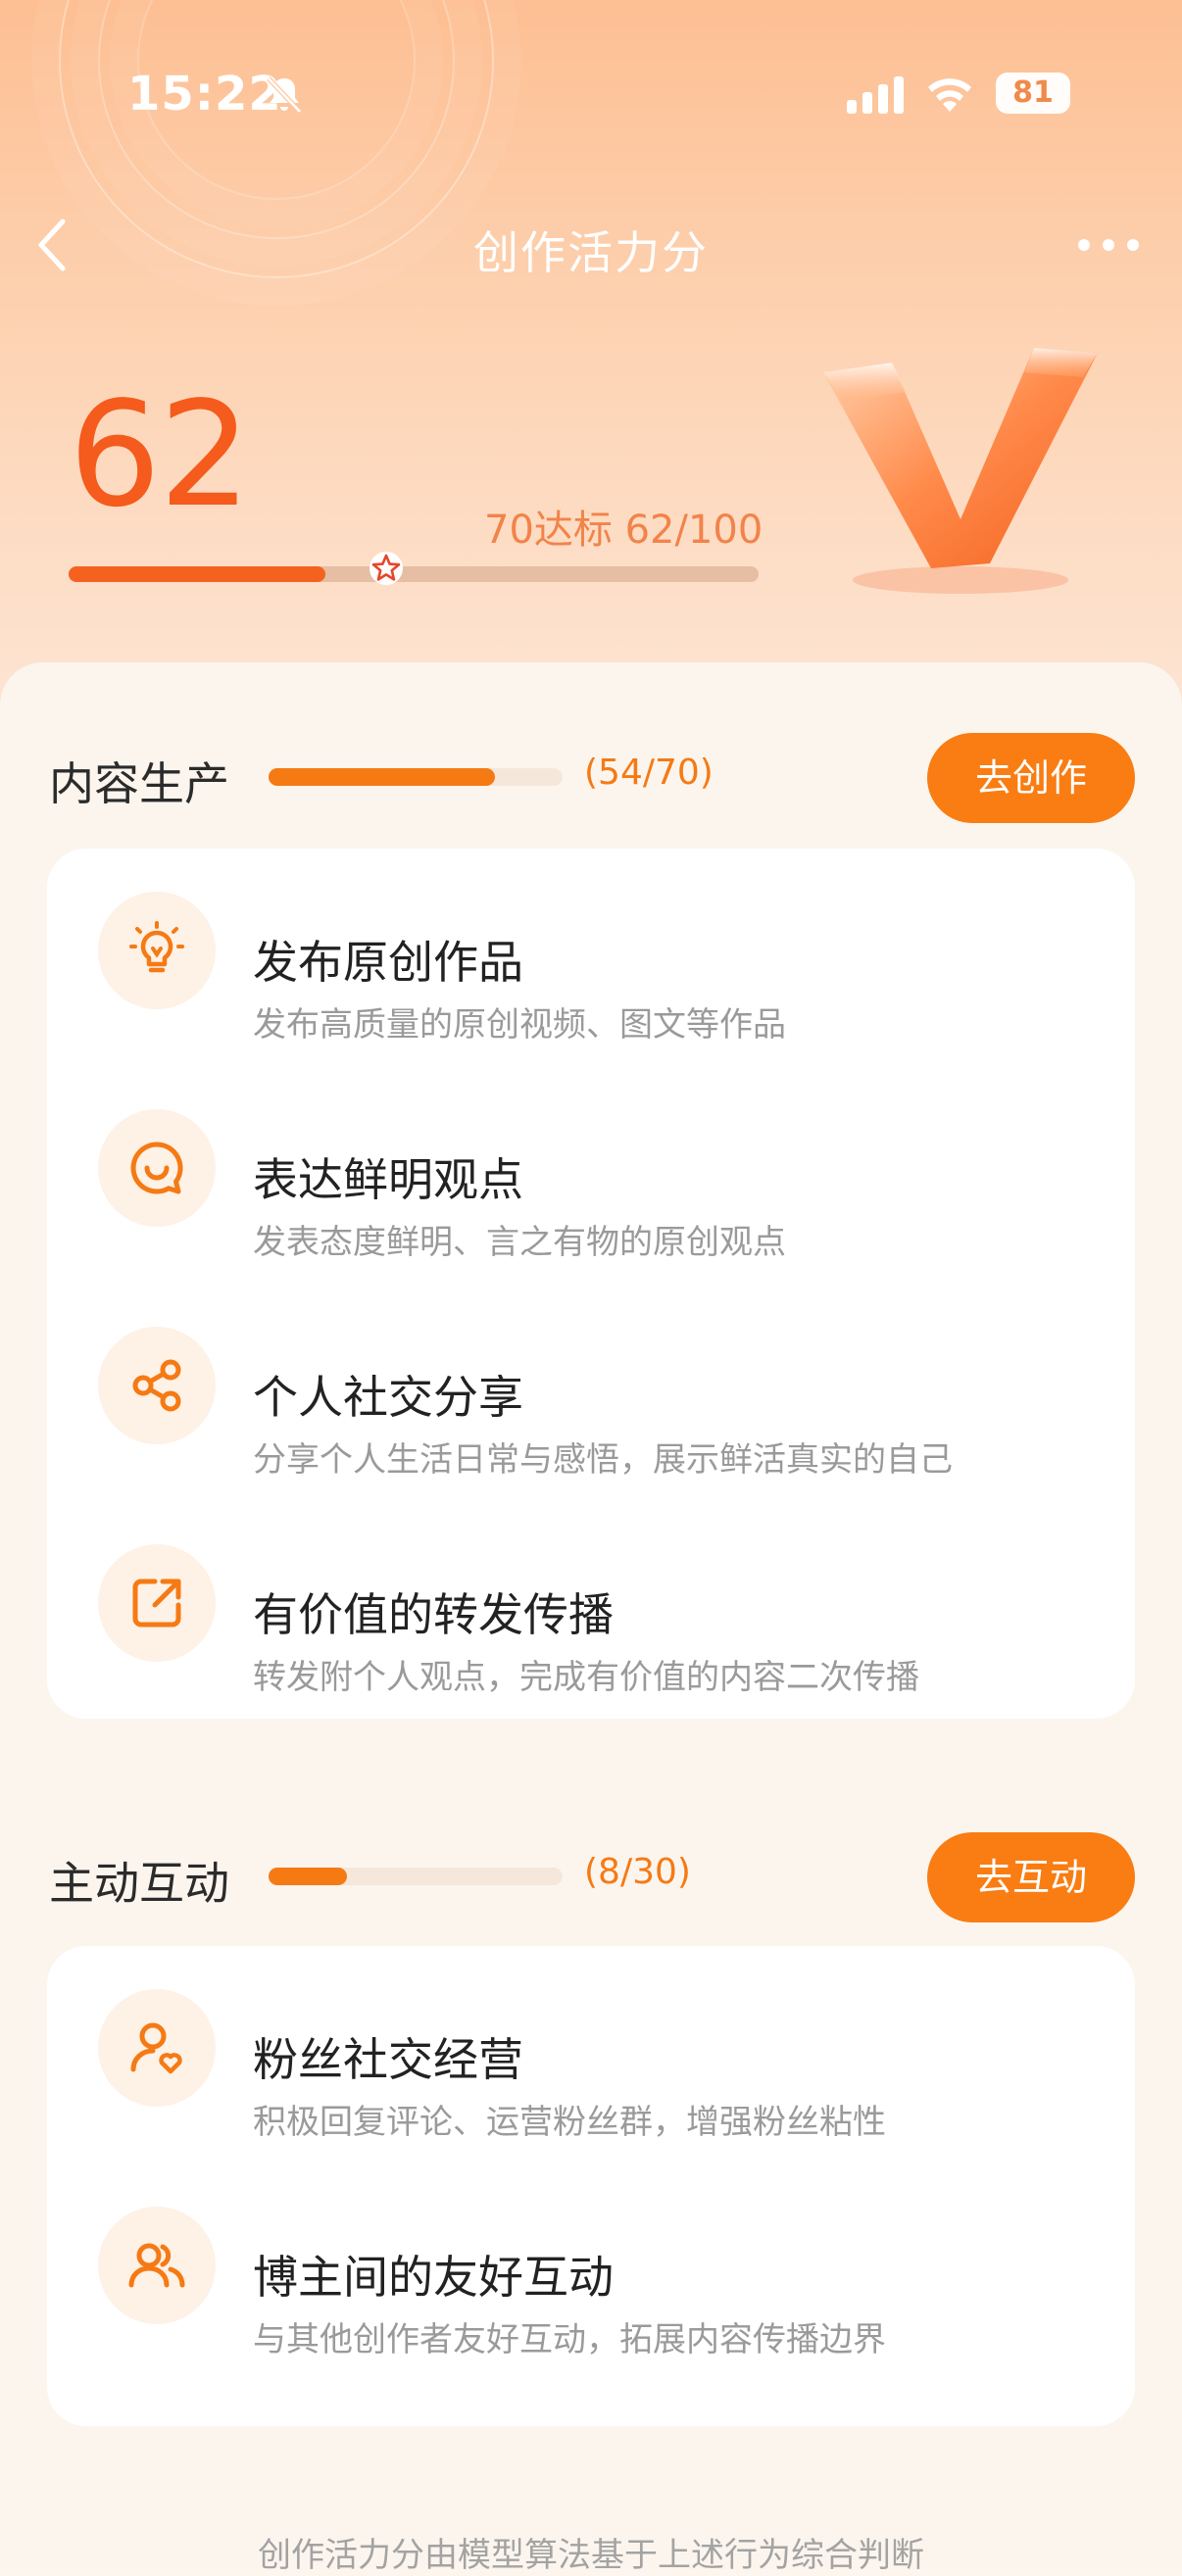  Describe the element at coordinates (649, 773) in the screenshot. I see `section-count: (54/70)` at that location.